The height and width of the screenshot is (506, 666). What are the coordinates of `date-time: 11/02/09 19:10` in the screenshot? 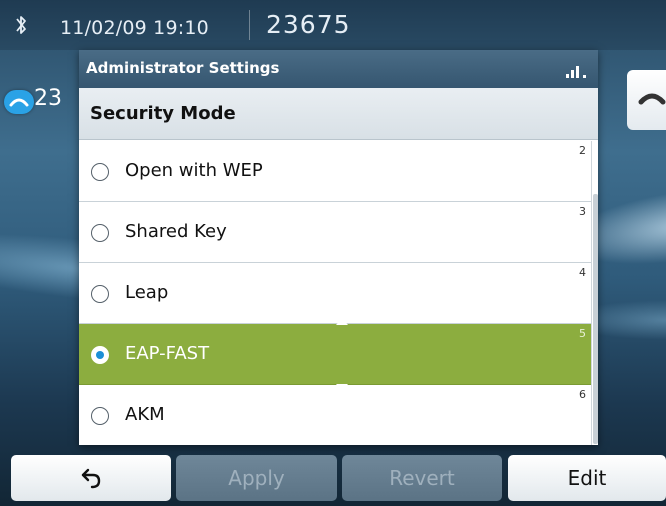 It's located at (134, 28).